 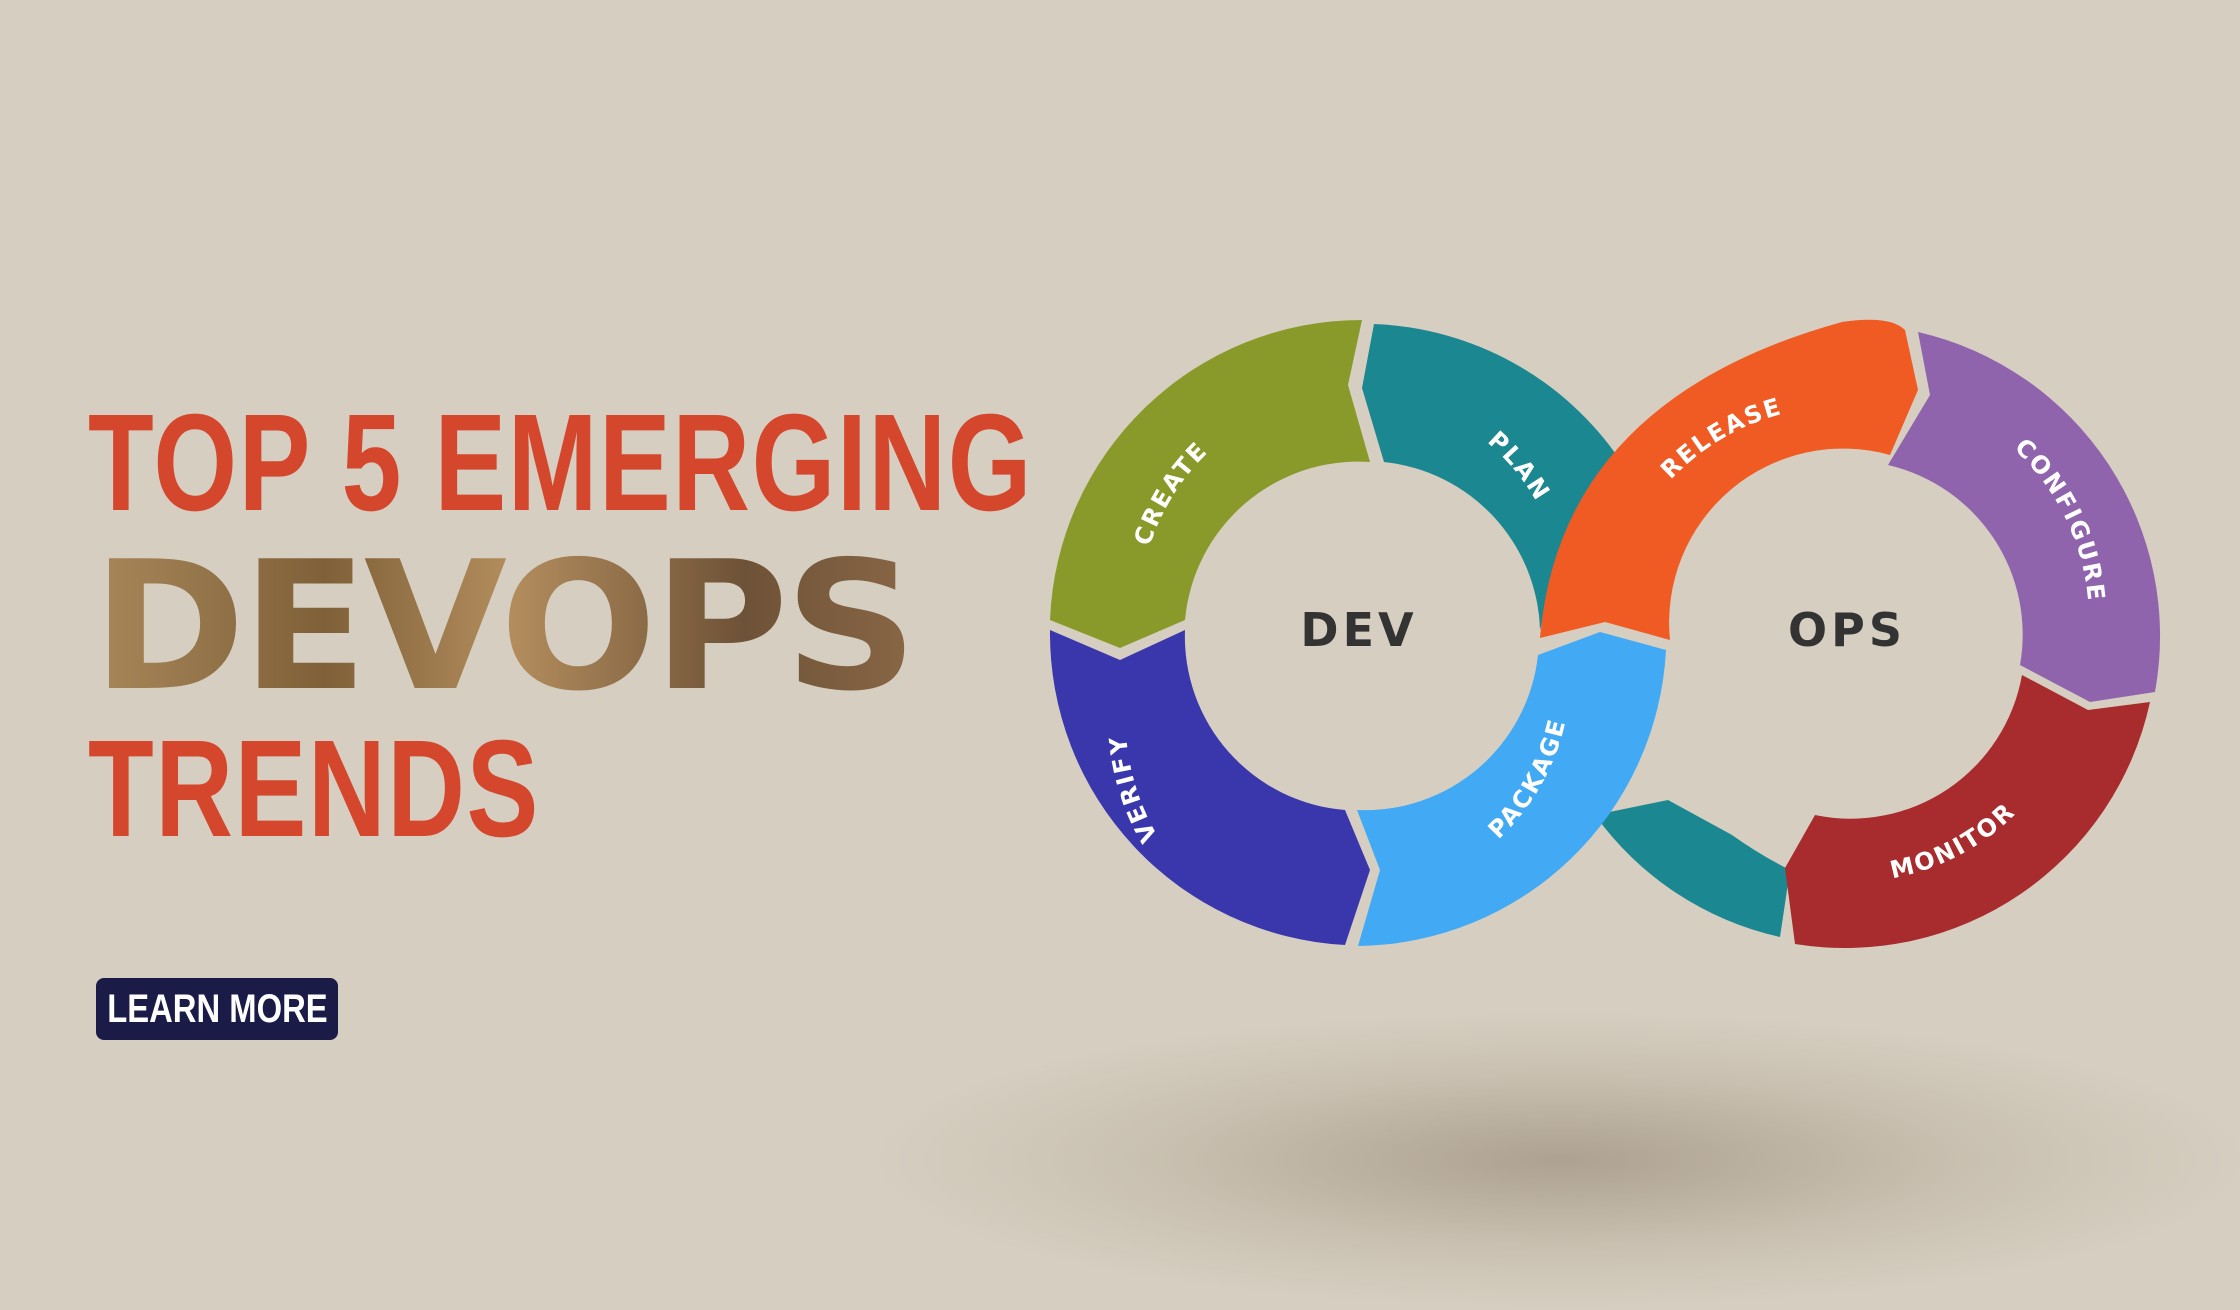 What do you see at coordinates (1692, 868) in the screenshot?
I see `segment-crossover` at bounding box center [1692, 868].